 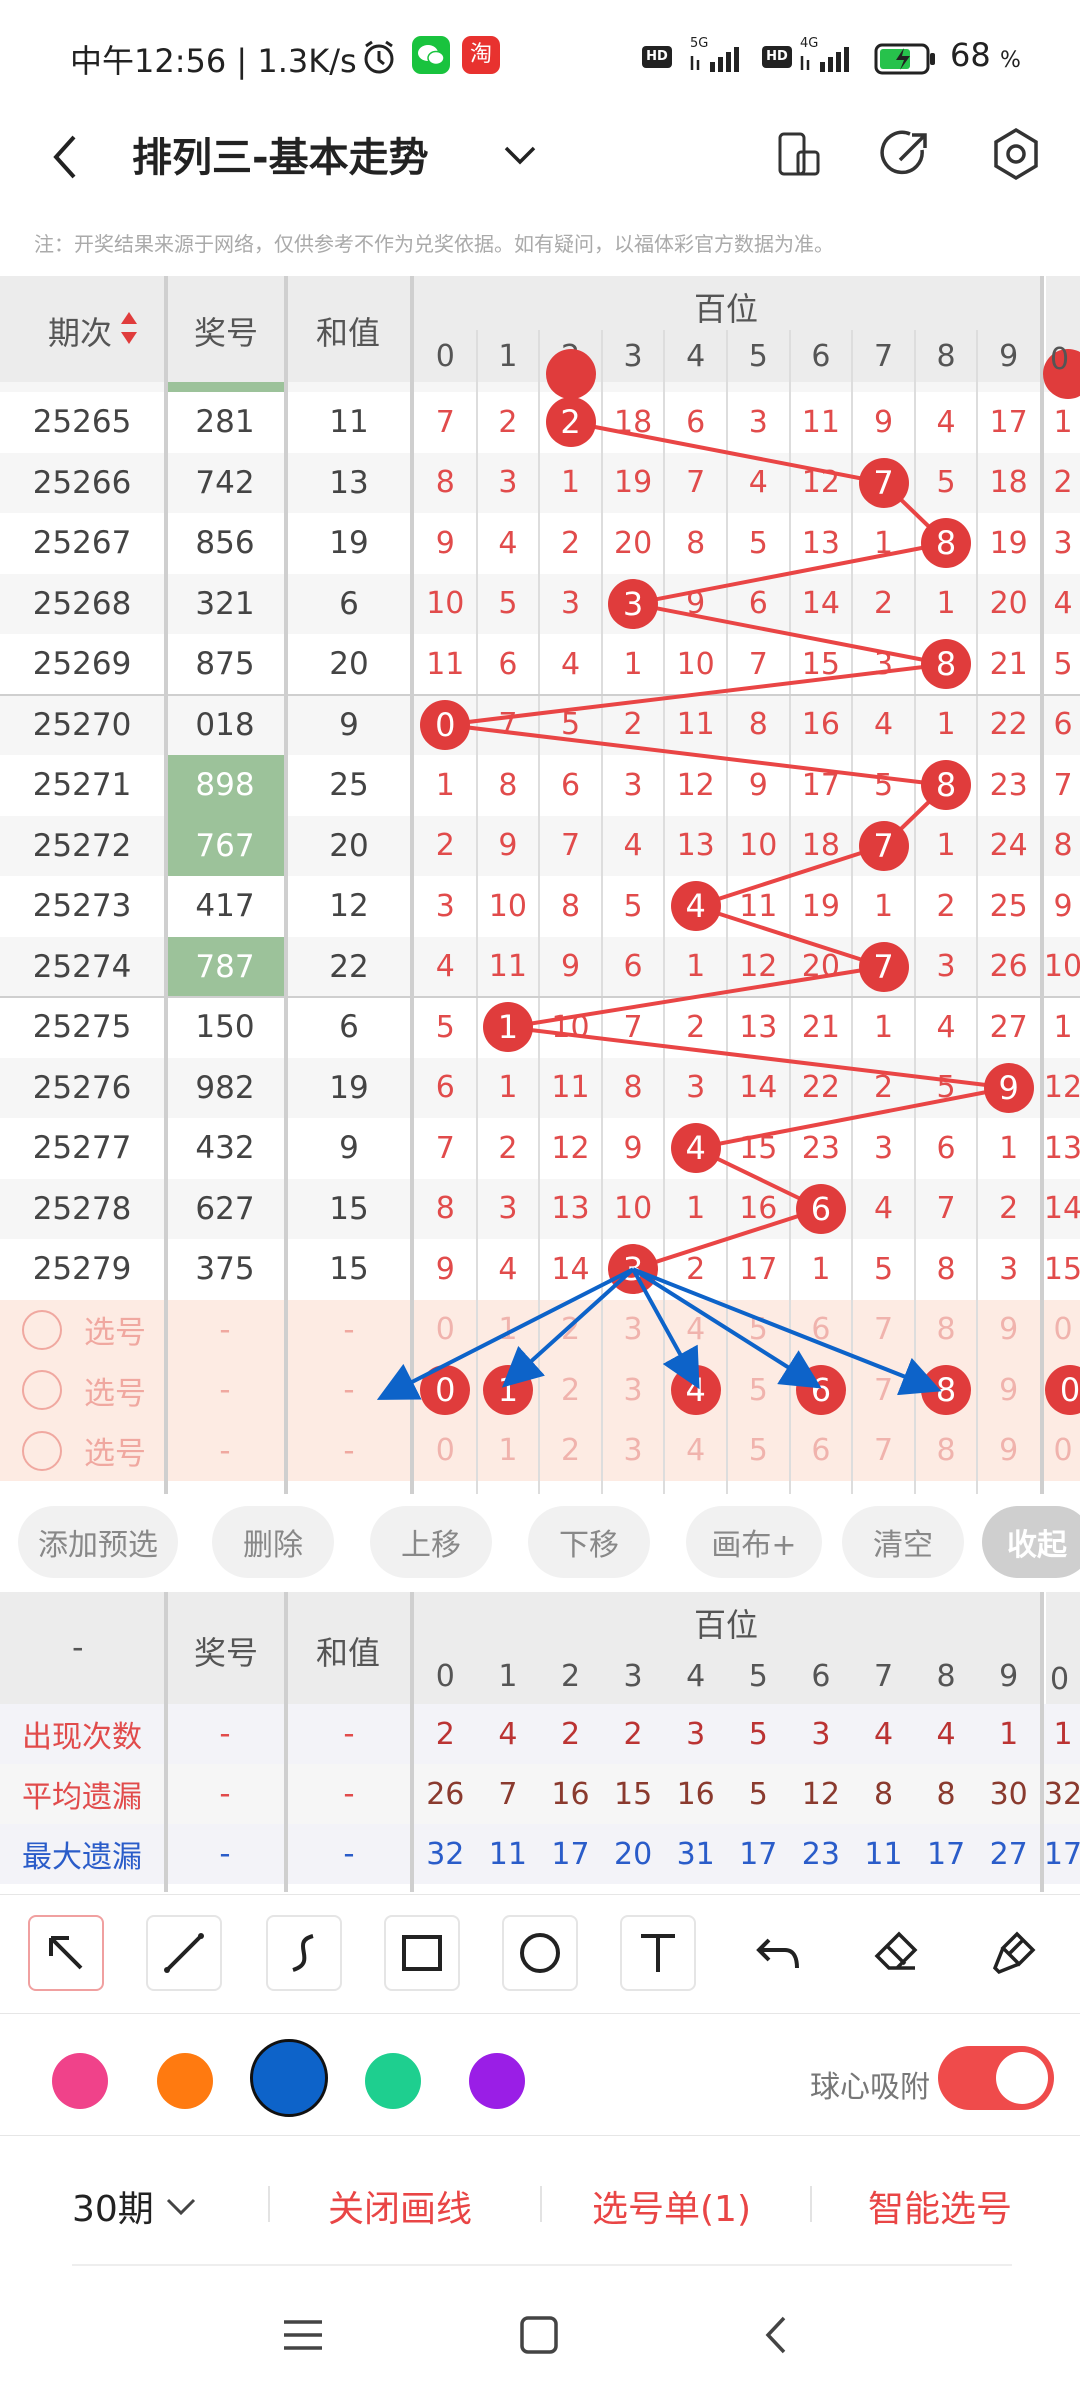 I want to click on circle-tool, so click(x=540, y=1953).